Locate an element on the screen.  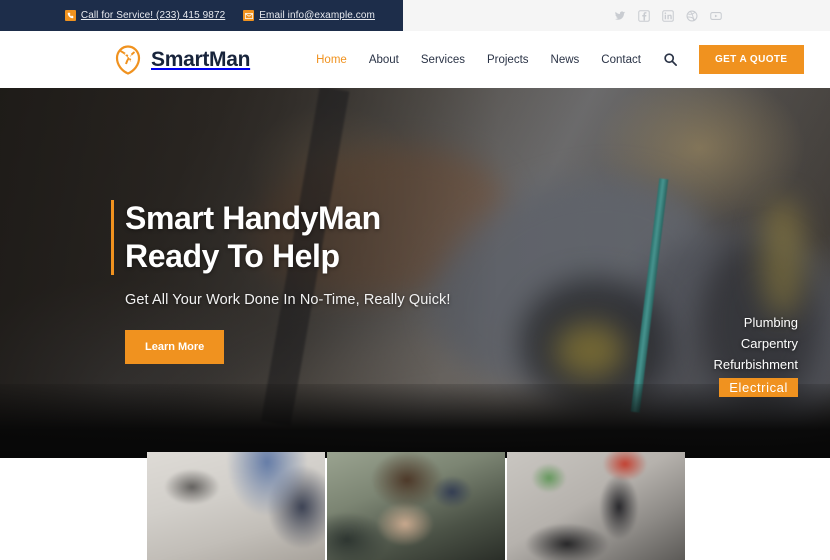
phone-contact-link: Call for Service! (233) 415 9872 is located at coordinates (145, 15).